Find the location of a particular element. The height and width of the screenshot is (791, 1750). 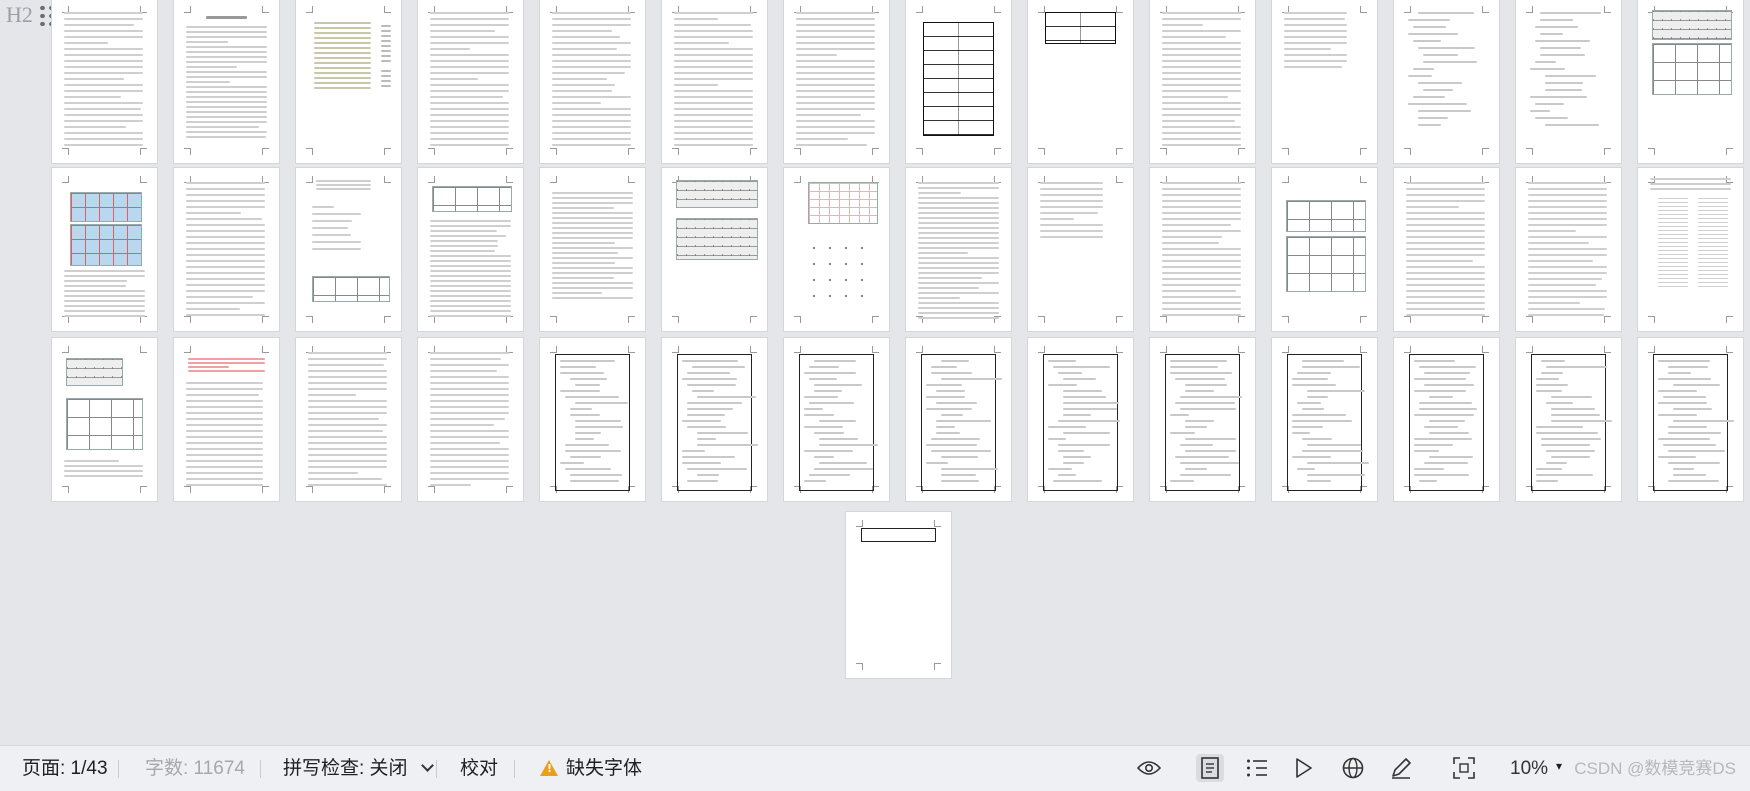

zoom-chevron-icon: ▾ is located at coordinates (1559, 766).